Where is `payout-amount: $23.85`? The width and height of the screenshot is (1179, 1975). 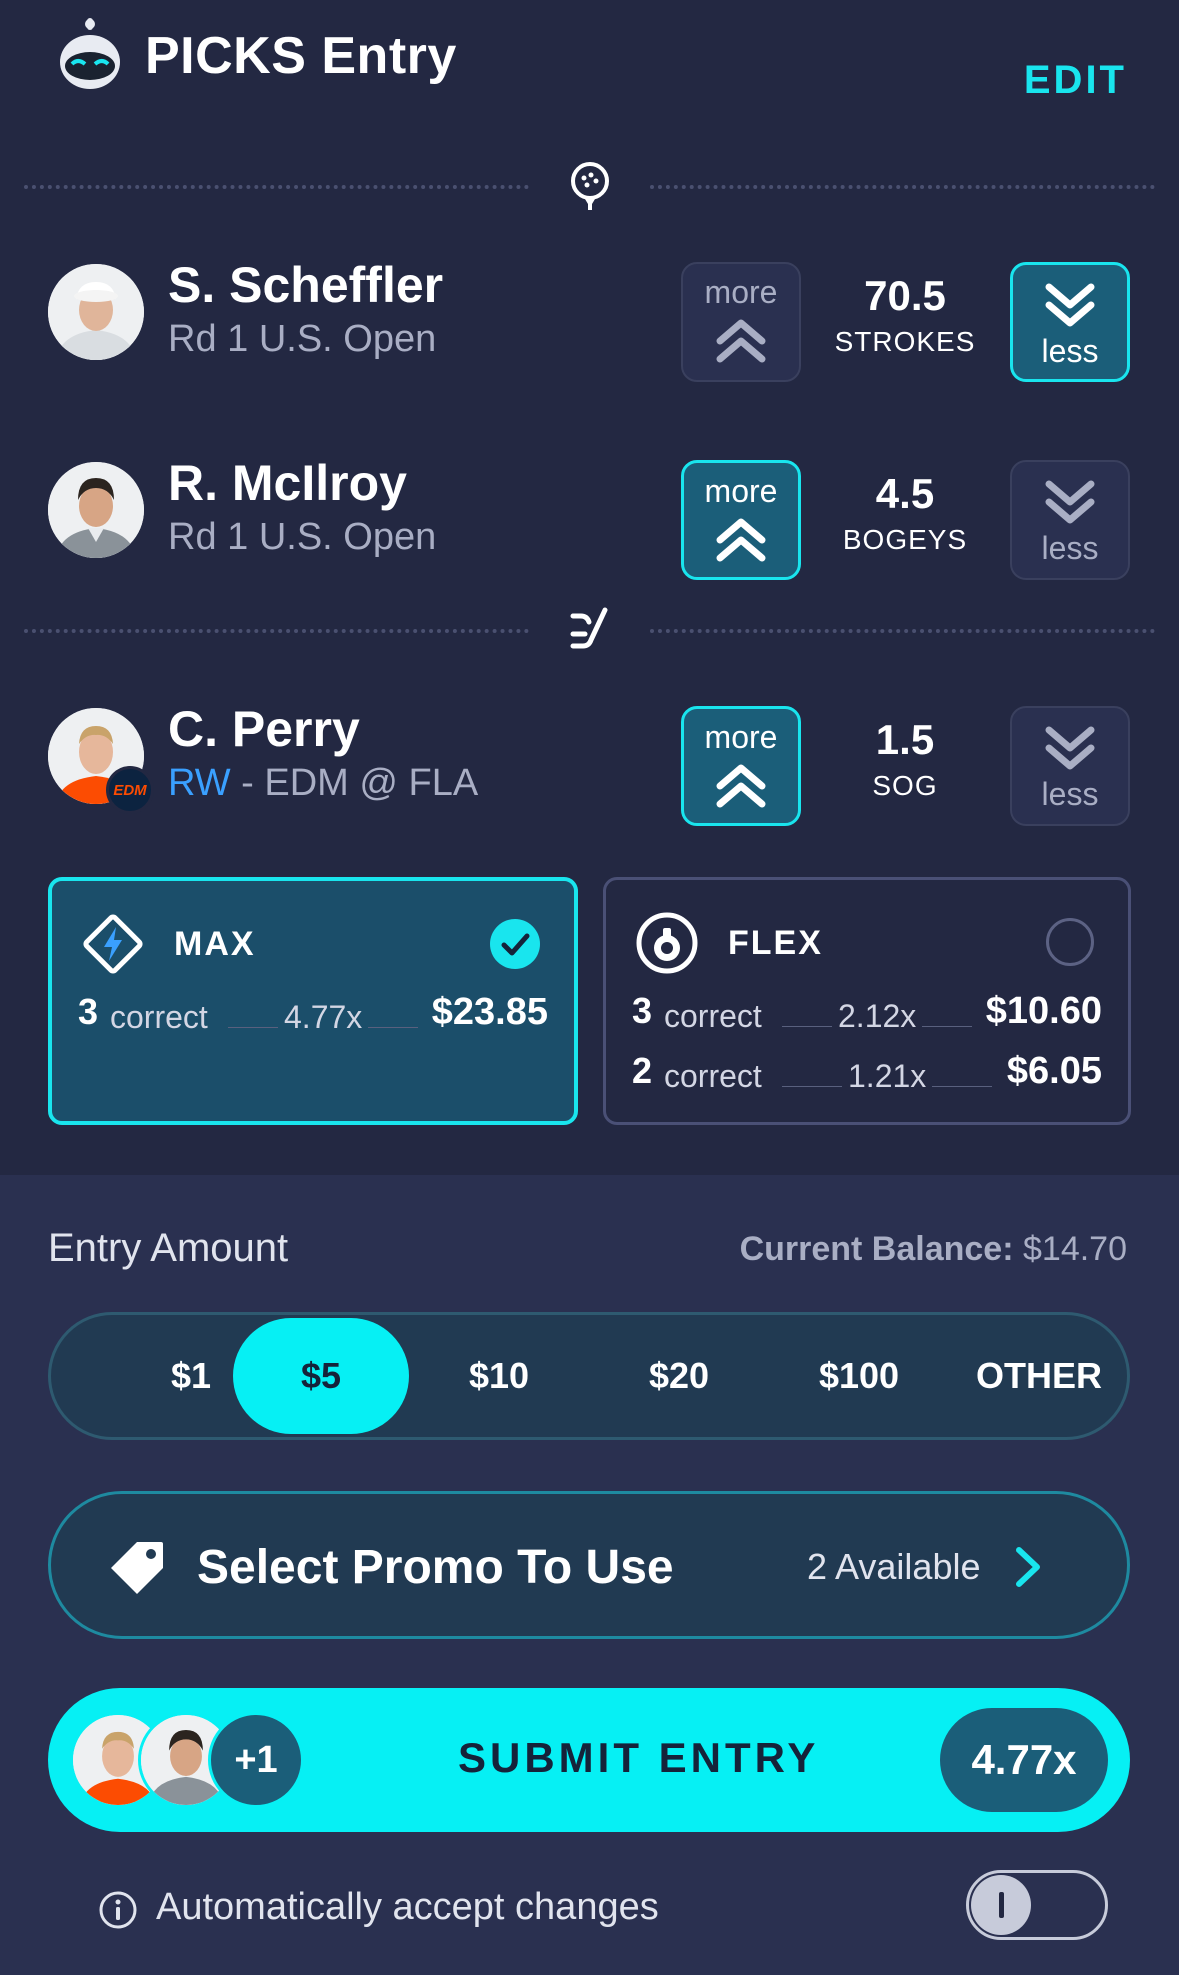 payout-amount: $23.85 is located at coordinates (489, 1012).